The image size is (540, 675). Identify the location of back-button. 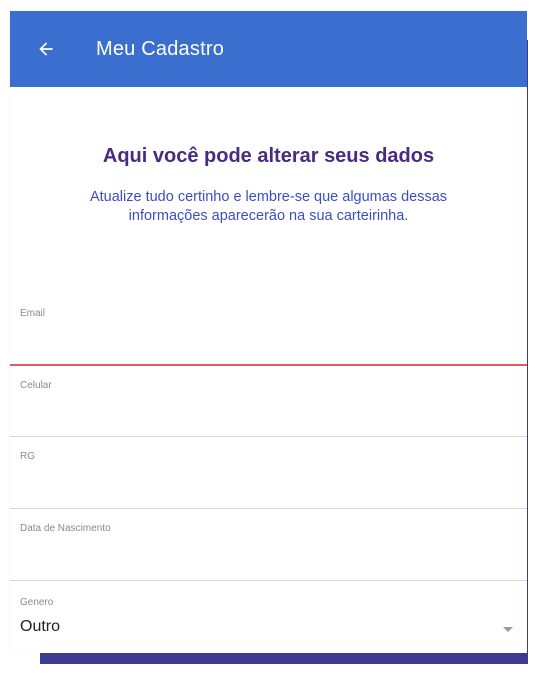
(46, 49).